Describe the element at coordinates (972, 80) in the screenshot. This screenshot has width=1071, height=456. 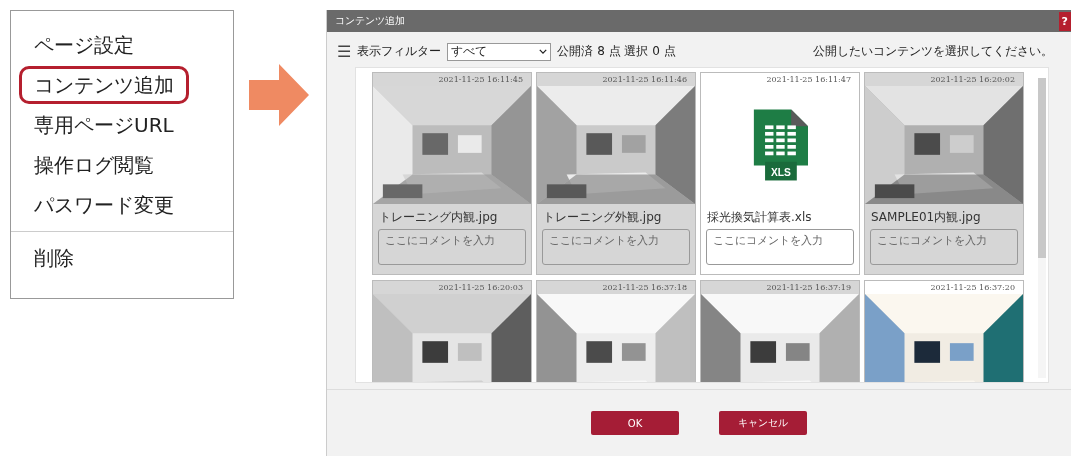
I see `timestamp: 2021-11-25 16:20:02` at that location.